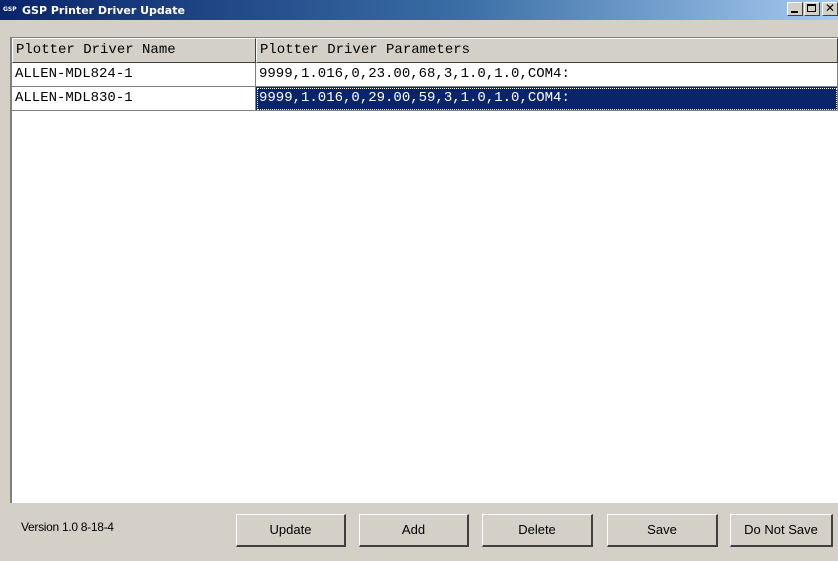 This screenshot has width=838, height=561. What do you see at coordinates (414, 530) in the screenshot?
I see `add-button: Add` at bounding box center [414, 530].